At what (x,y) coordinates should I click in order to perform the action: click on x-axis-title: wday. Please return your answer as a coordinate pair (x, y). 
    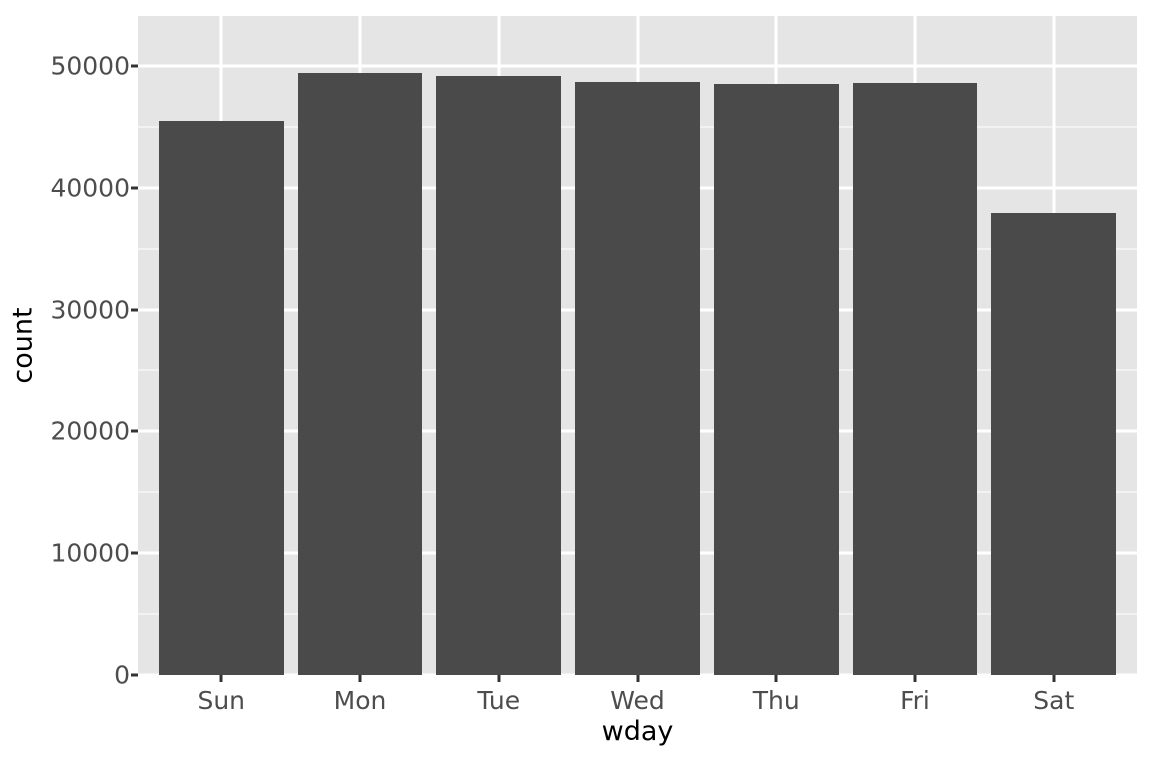
    Looking at the image, I should click on (637, 731).